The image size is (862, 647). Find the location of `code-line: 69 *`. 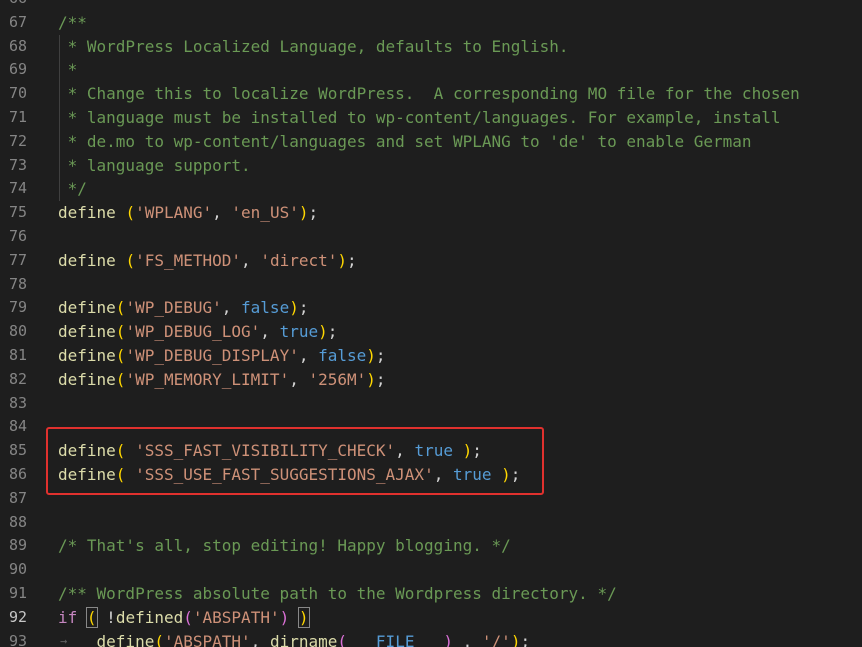

code-line: 69 * is located at coordinates (431, 70).